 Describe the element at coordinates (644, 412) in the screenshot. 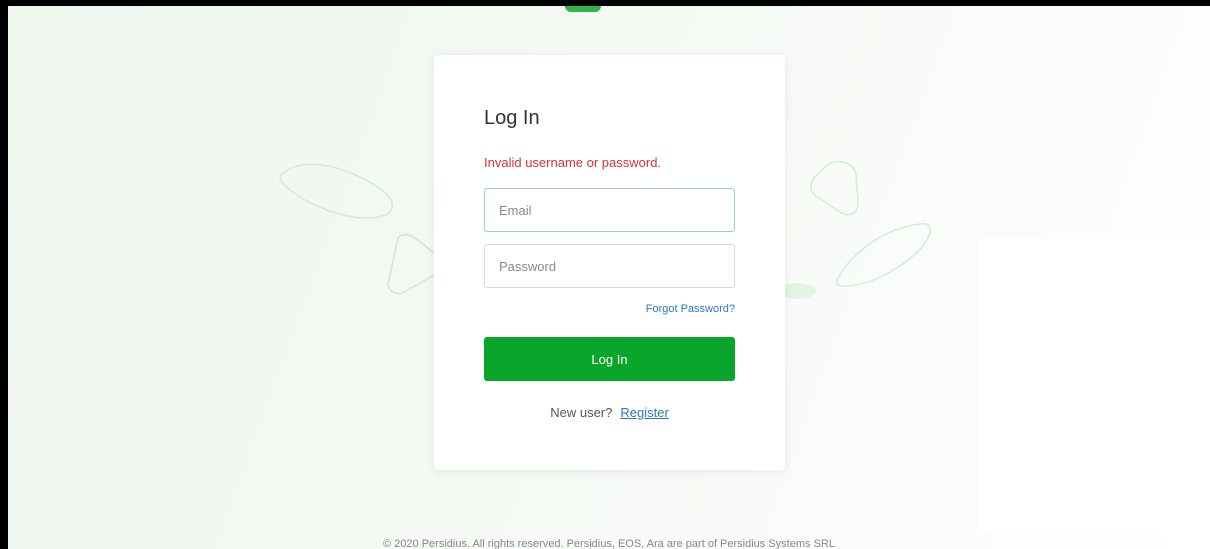

I see `register-link: Register` at that location.